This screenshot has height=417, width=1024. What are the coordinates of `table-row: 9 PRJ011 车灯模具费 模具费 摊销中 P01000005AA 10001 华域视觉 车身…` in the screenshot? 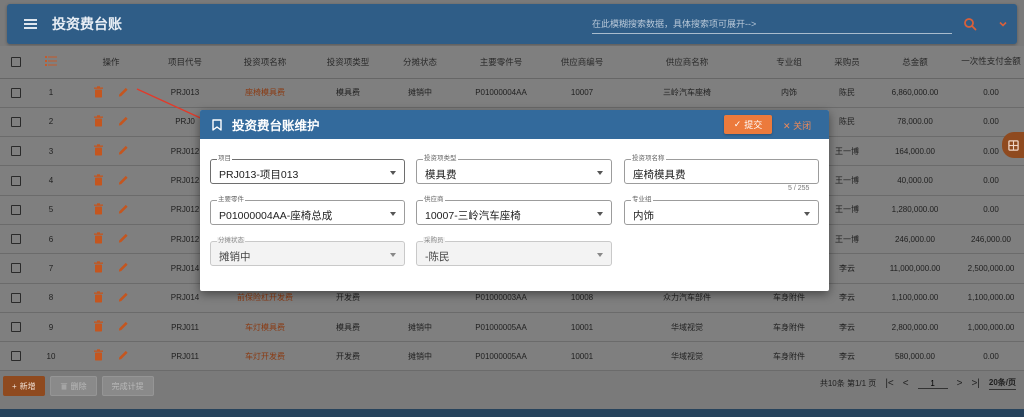 It's located at (512, 327).